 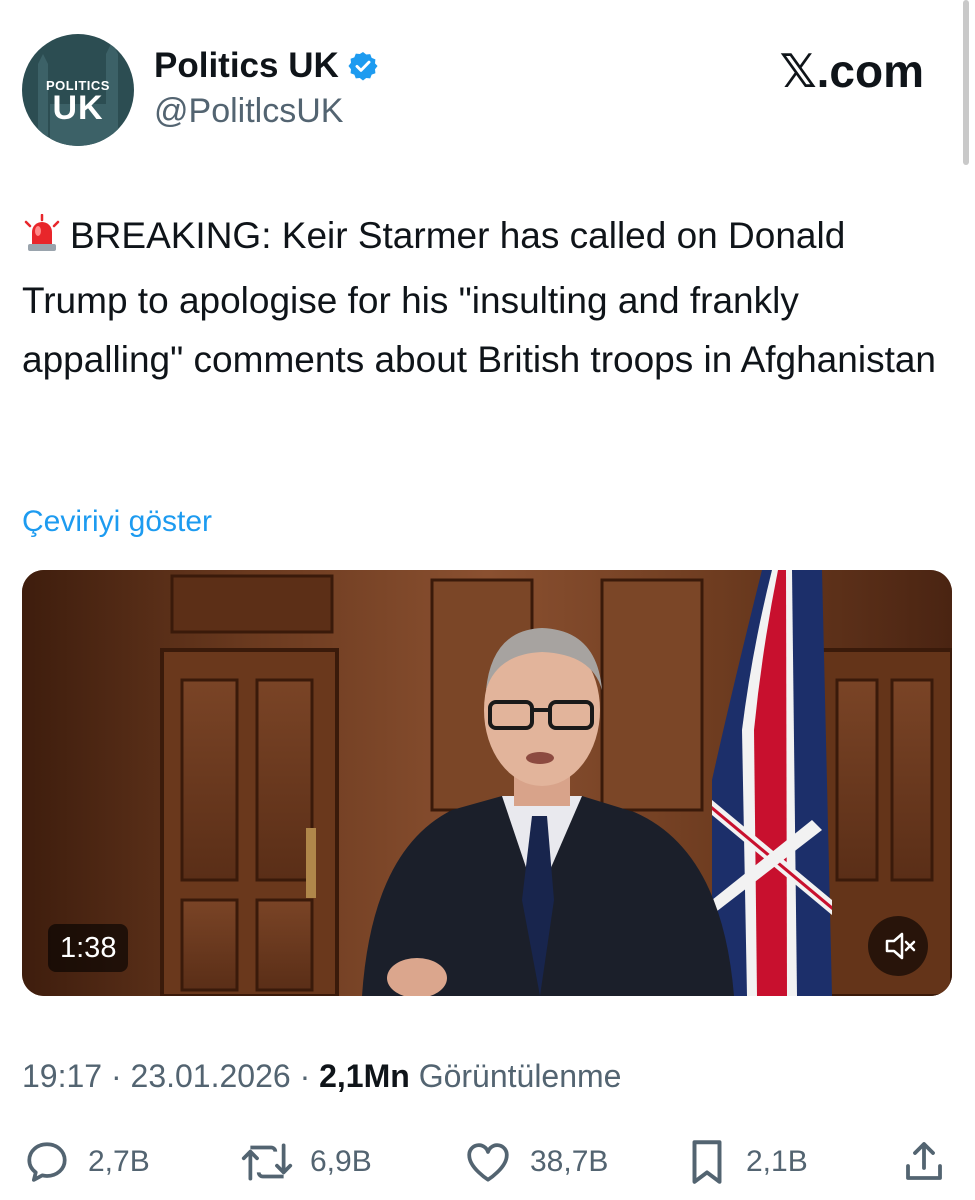 I want to click on reply-button: 2,7B, so click(x=86, y=1162).